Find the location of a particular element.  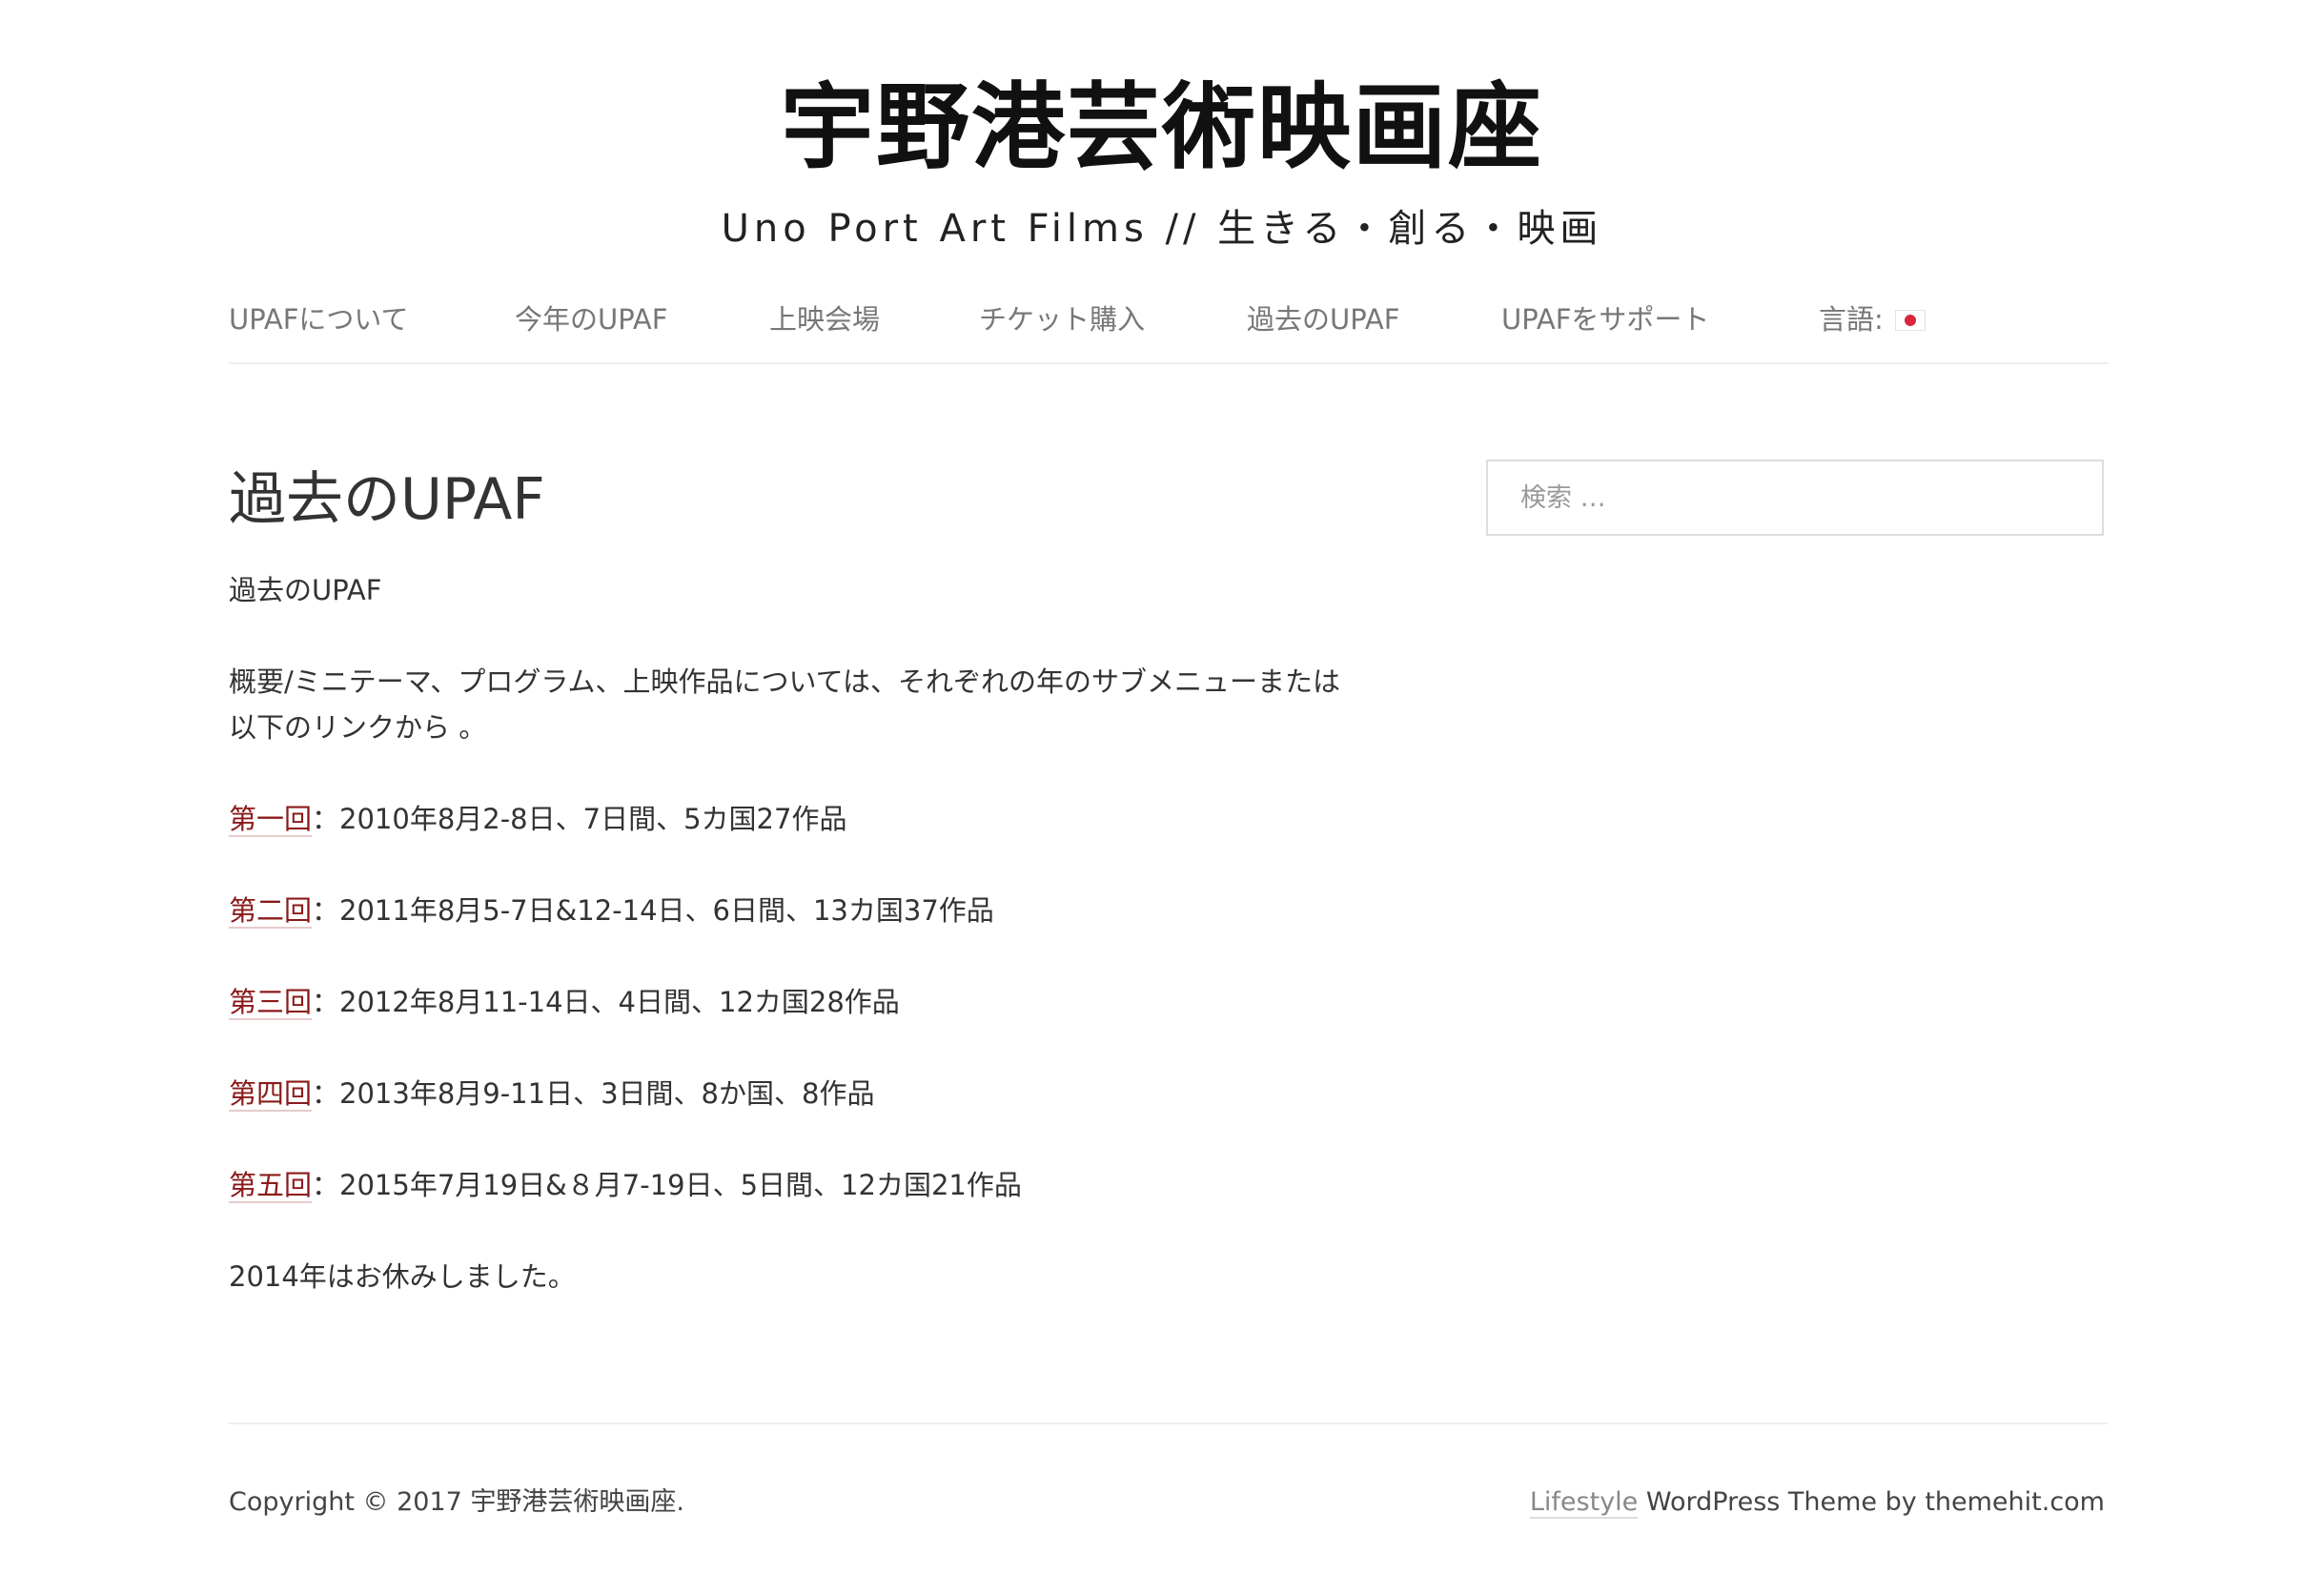

site-tagline: Uno Port Art Films // 生きる・創る・映画 is located at coordinates (1162, 229).